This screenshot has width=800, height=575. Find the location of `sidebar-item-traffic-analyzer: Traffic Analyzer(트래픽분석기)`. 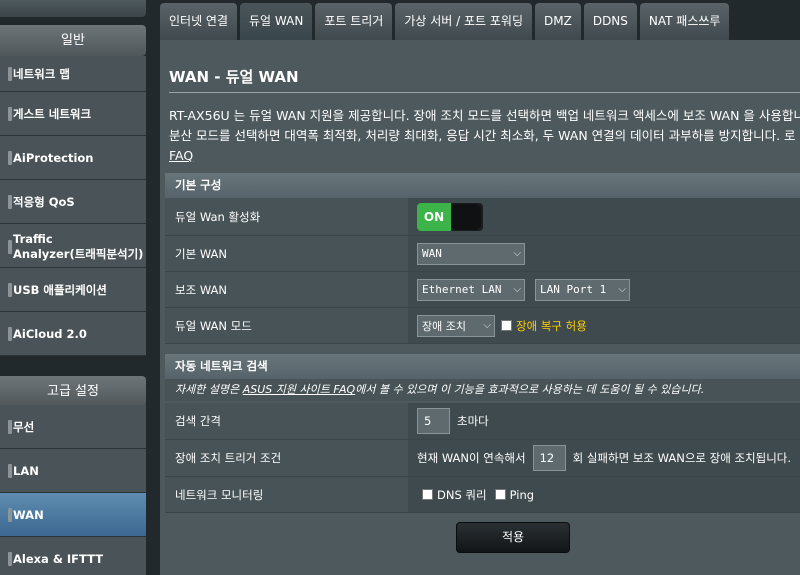

sidebar-item-traffic-analyzer: Traffic Analyzer(트래픽분석기) is located at coordinates (73, 246).